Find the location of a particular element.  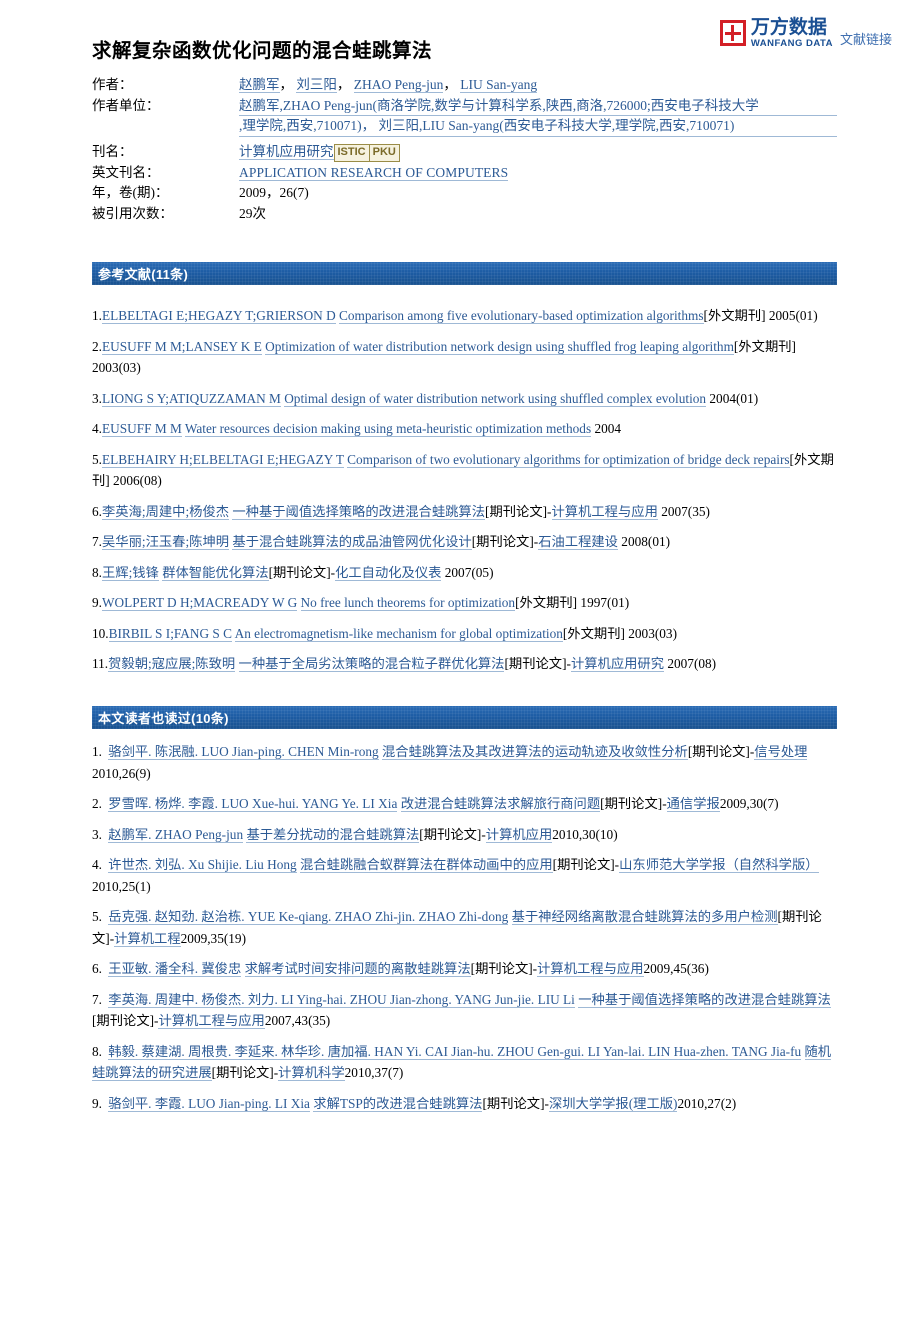

citation-title-link: 基于差分扰动的混合蛙跳算法 is located at coordinates (333, 834).